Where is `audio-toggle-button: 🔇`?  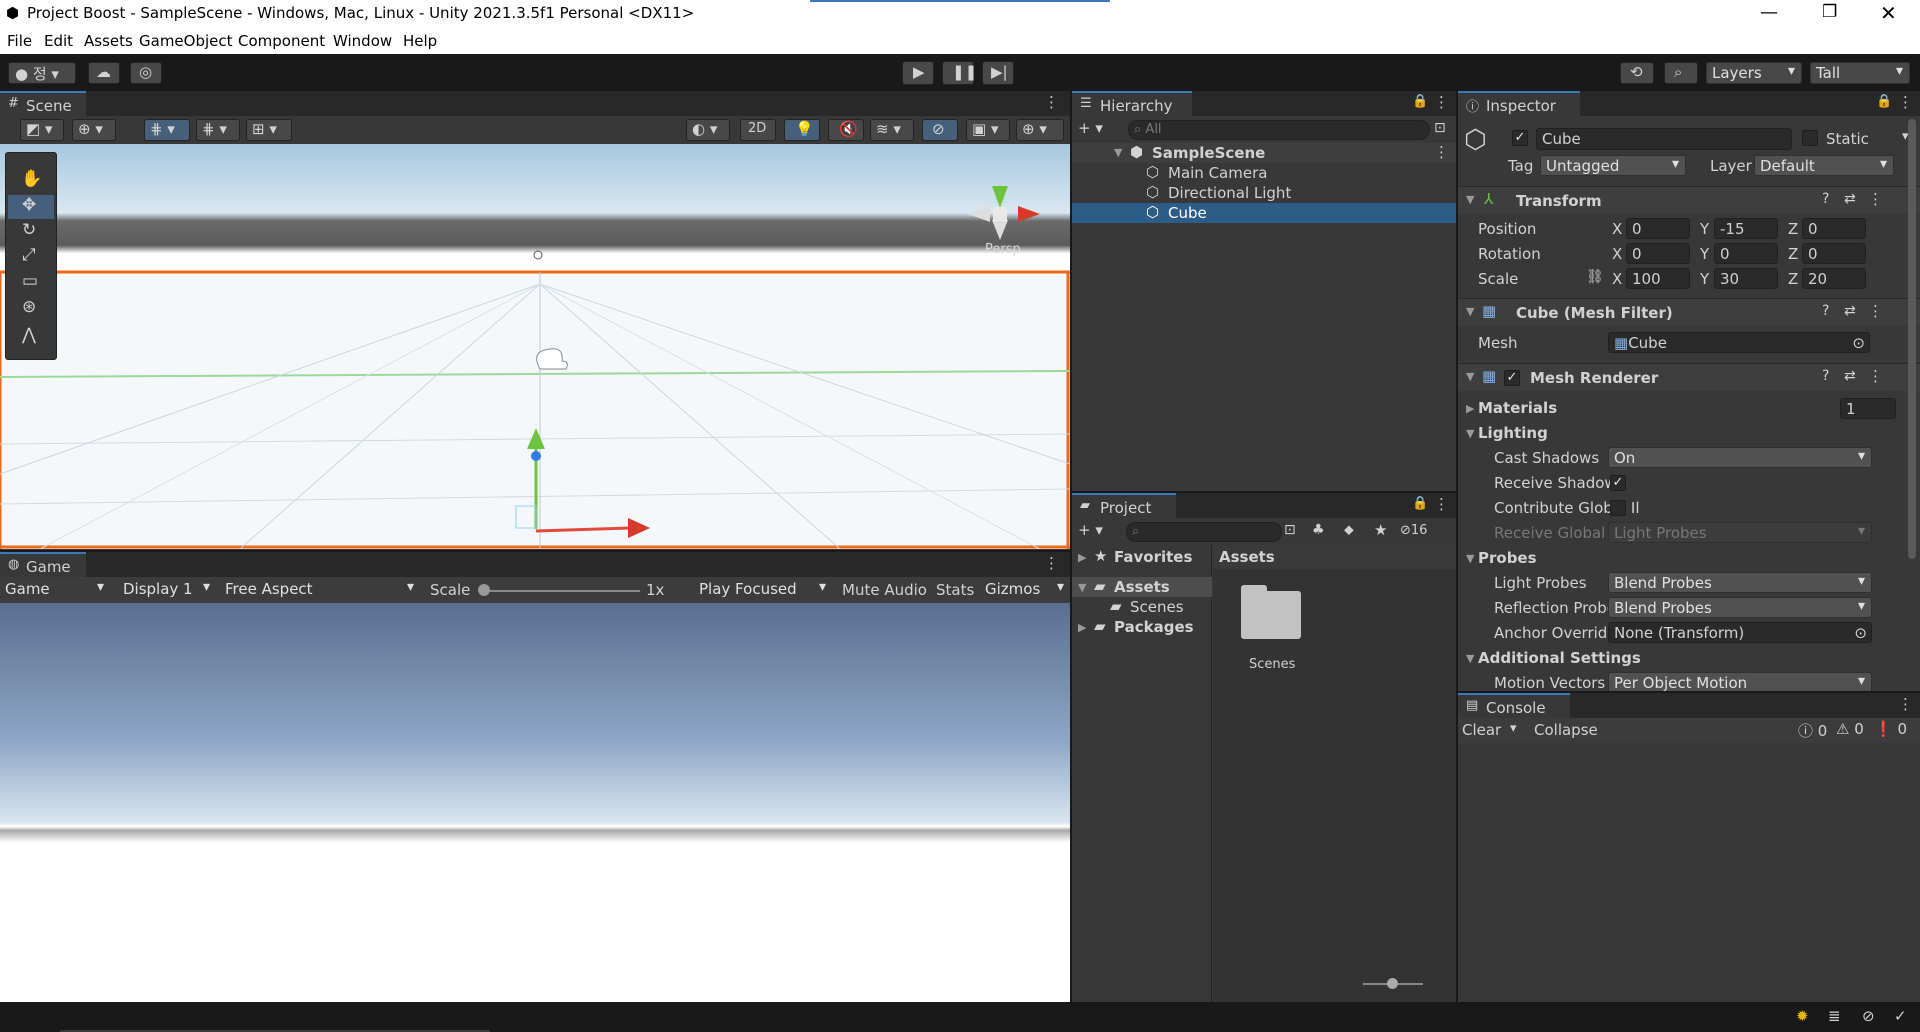 audio-toggle-button: 🔇 is located at coordinates (846, 130).